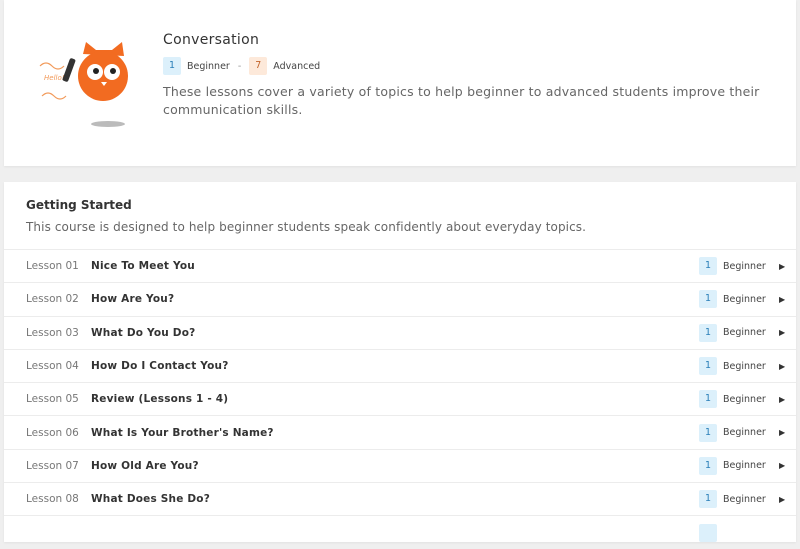 This screenshot has width=800, height=549. I want to click on lesson-number: Lesson 08, so click(52, 499).